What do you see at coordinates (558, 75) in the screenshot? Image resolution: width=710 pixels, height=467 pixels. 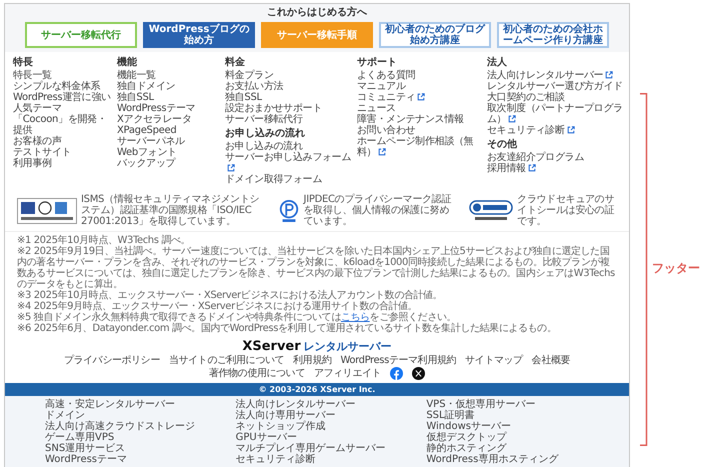 I see `footer-link: 法人向けレンタルサーバー` at bounding box center [558, 75].